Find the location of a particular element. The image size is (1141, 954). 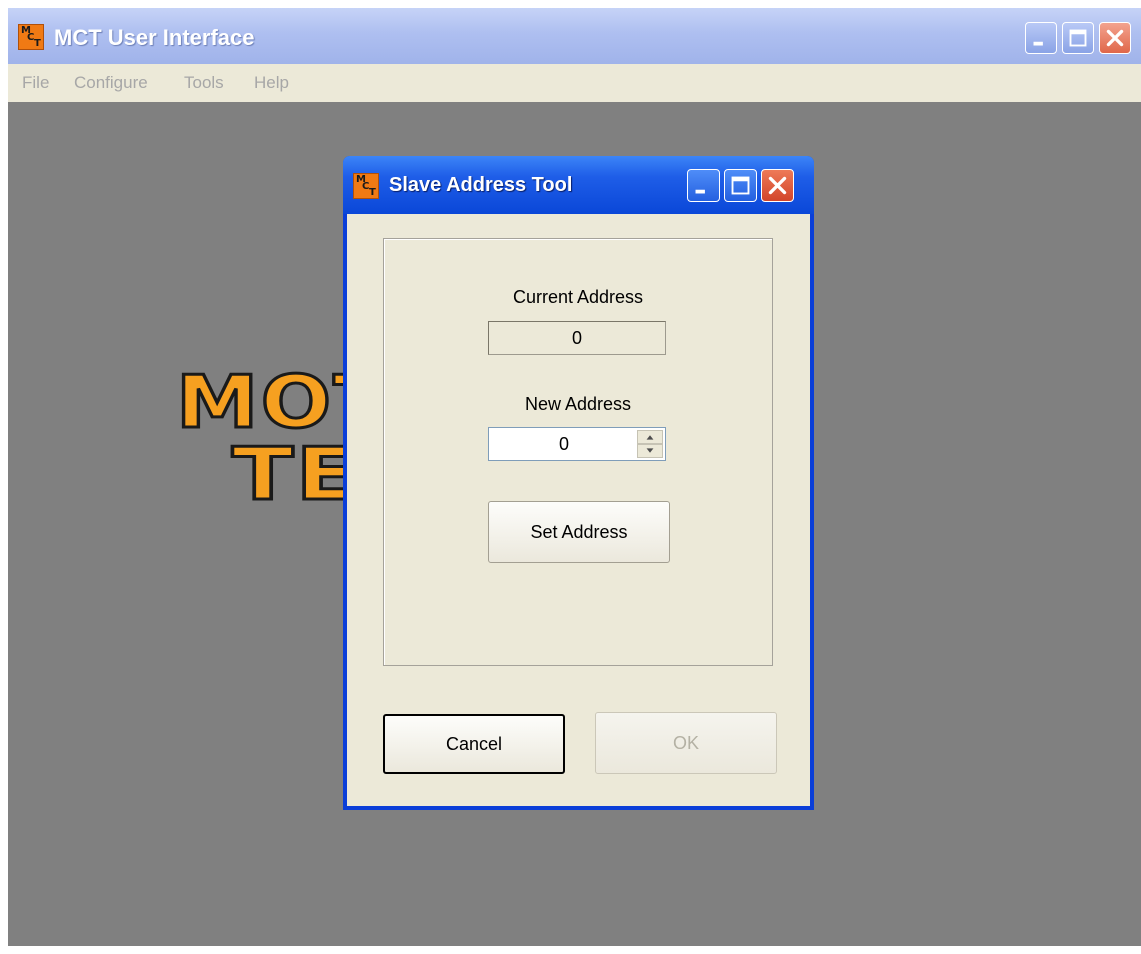

dialog-title: Slave Address Tool is located at coordinates (481, 185).